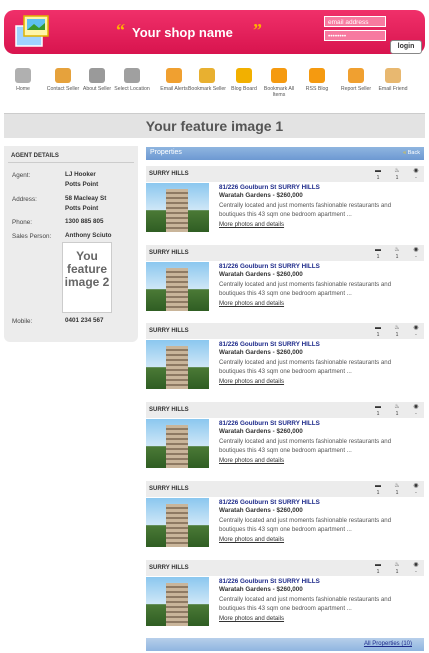 The height and width of the screenshot is (653, 429). What do you see at coordinates (356, 80) in the screenshot?
I see `nav-item-9: Report Seller` at bounding box center [356, 80].